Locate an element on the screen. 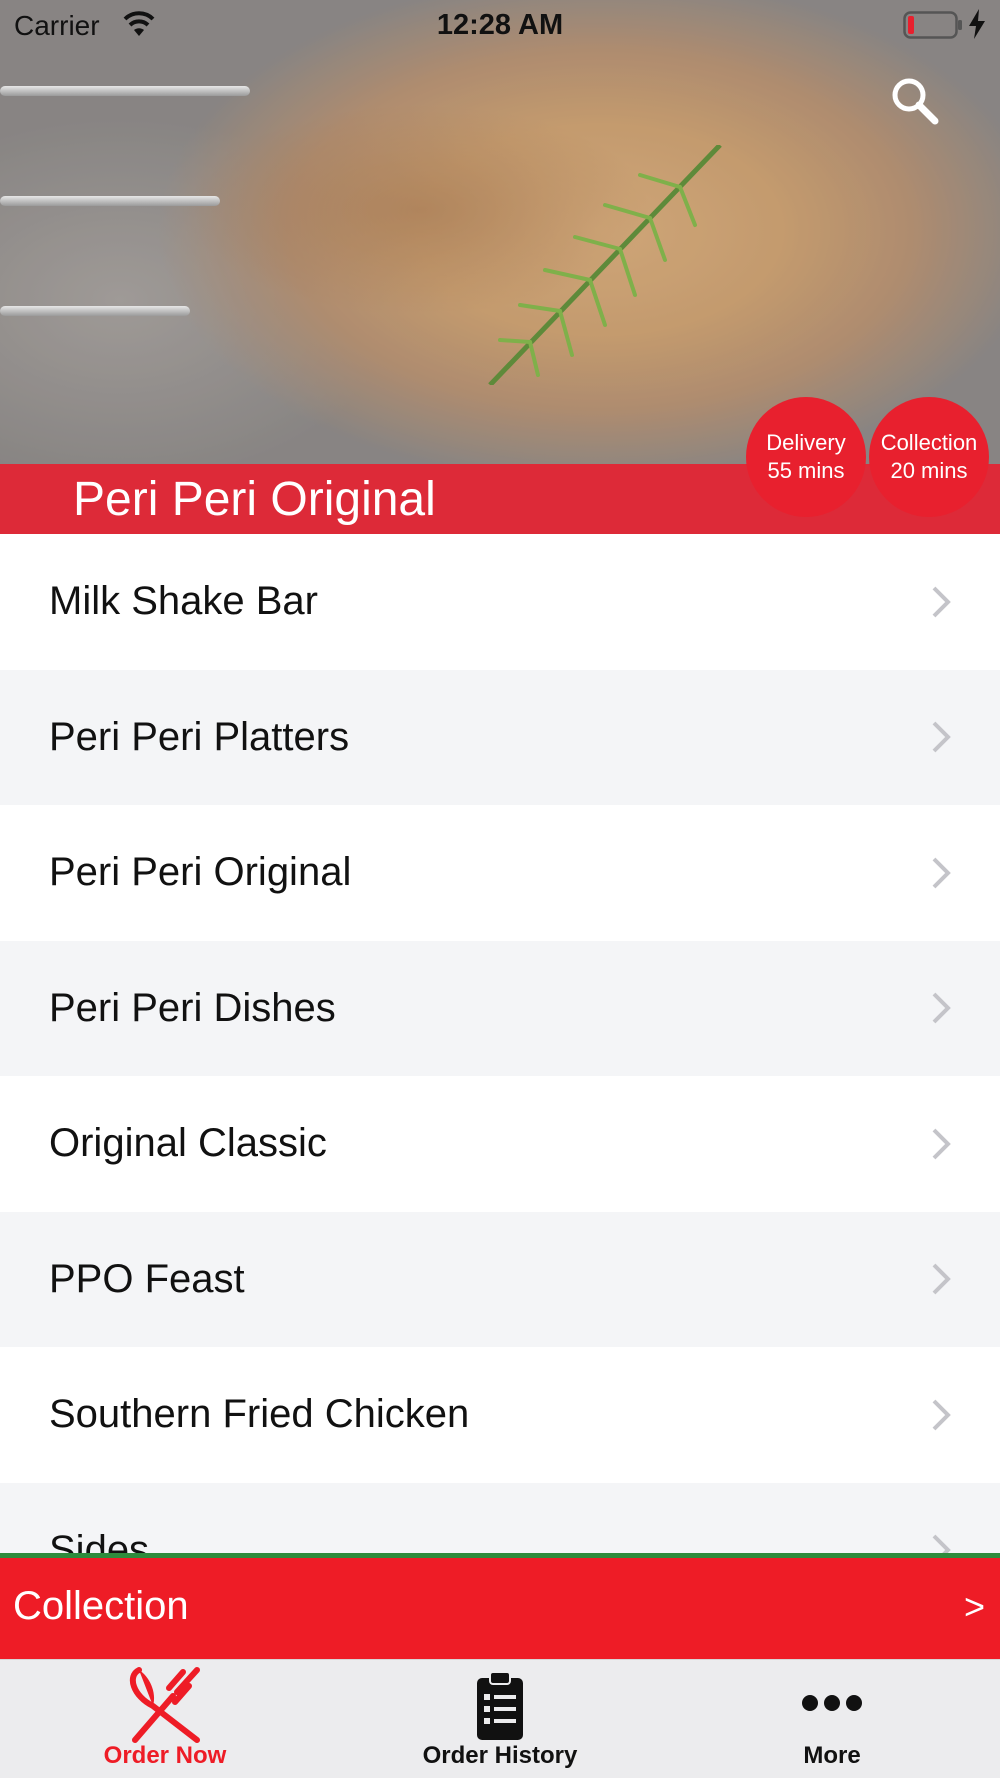  battery-icon is located at coordinates (932, 25).